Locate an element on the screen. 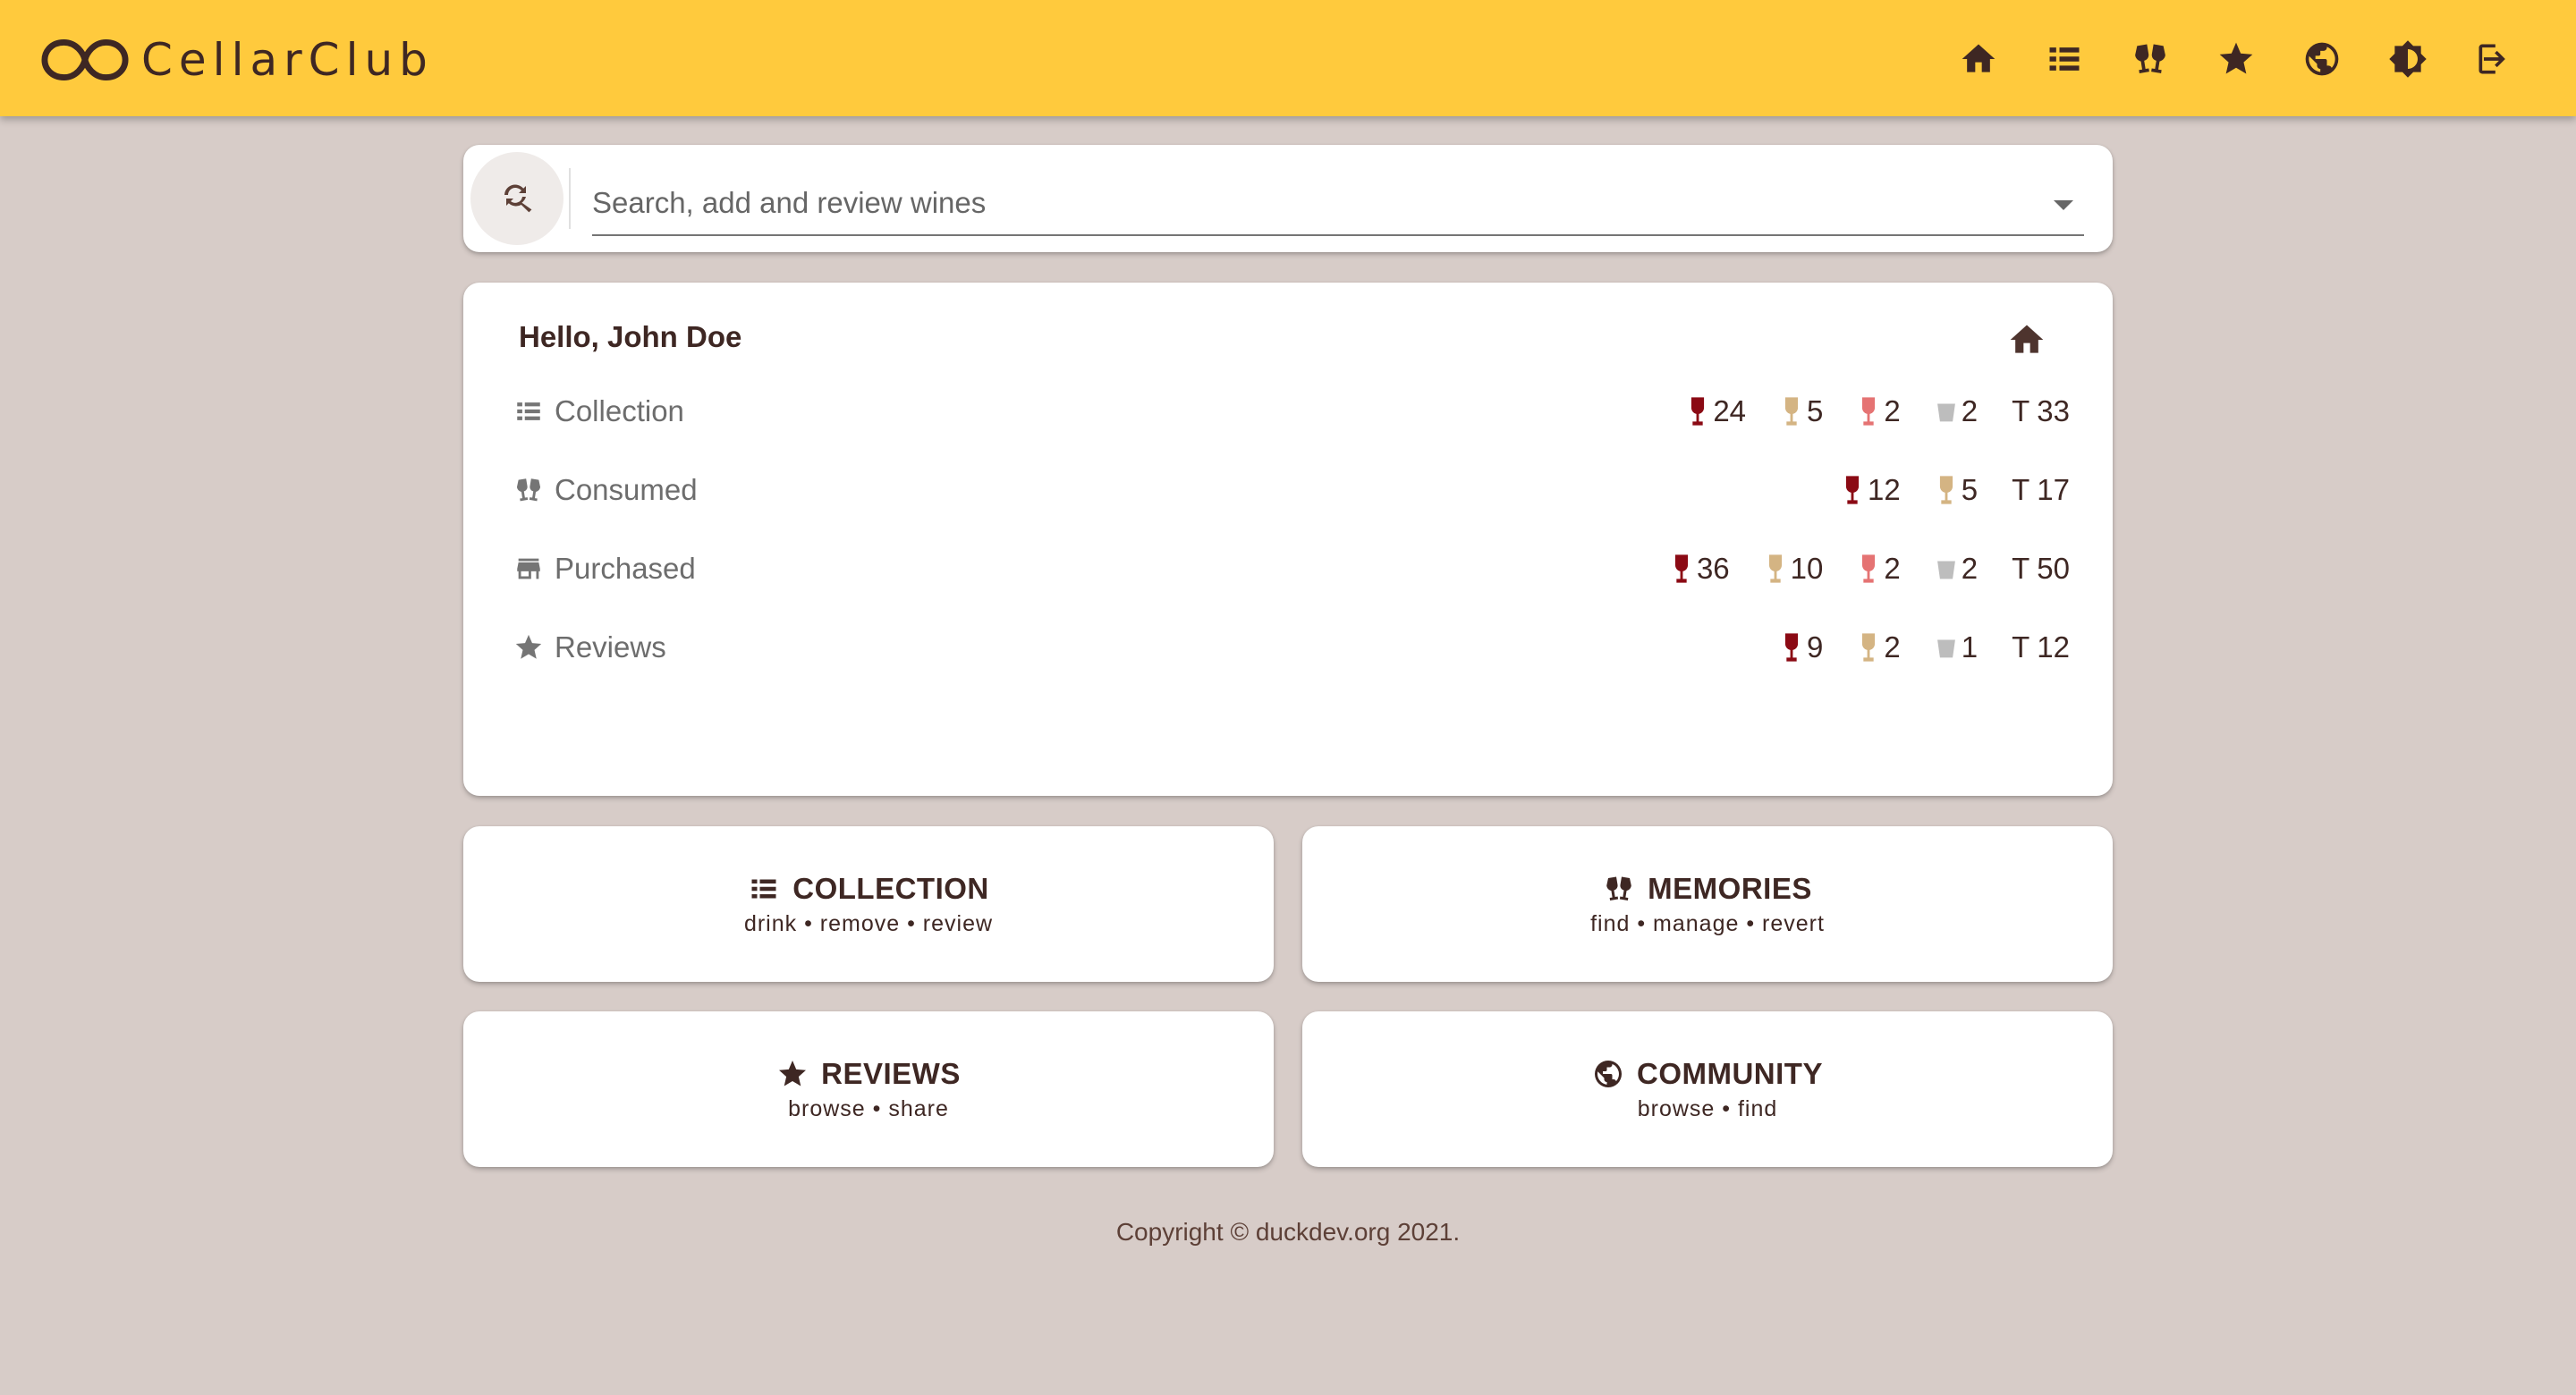  collection-tile-title: COLLECTION is located at coordinates (890, 888).